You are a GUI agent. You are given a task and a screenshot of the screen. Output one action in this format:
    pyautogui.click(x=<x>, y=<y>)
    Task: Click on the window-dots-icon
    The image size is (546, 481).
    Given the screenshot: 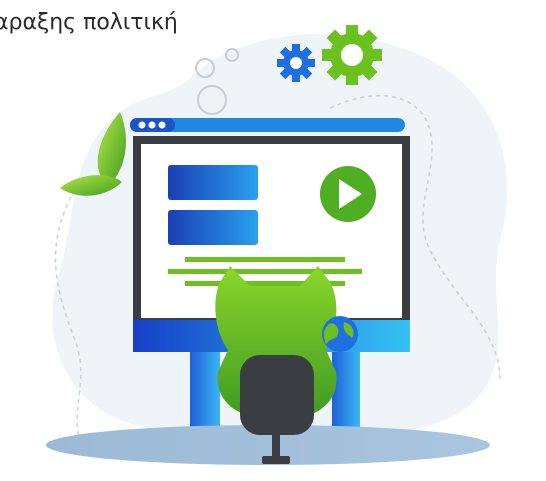 What is the action you would take?
    pyautogui.click(x=152, y=125)
    